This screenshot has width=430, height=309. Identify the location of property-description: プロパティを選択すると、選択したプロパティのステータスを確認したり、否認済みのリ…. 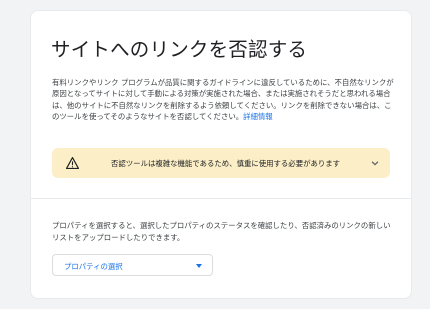
(221, 231).